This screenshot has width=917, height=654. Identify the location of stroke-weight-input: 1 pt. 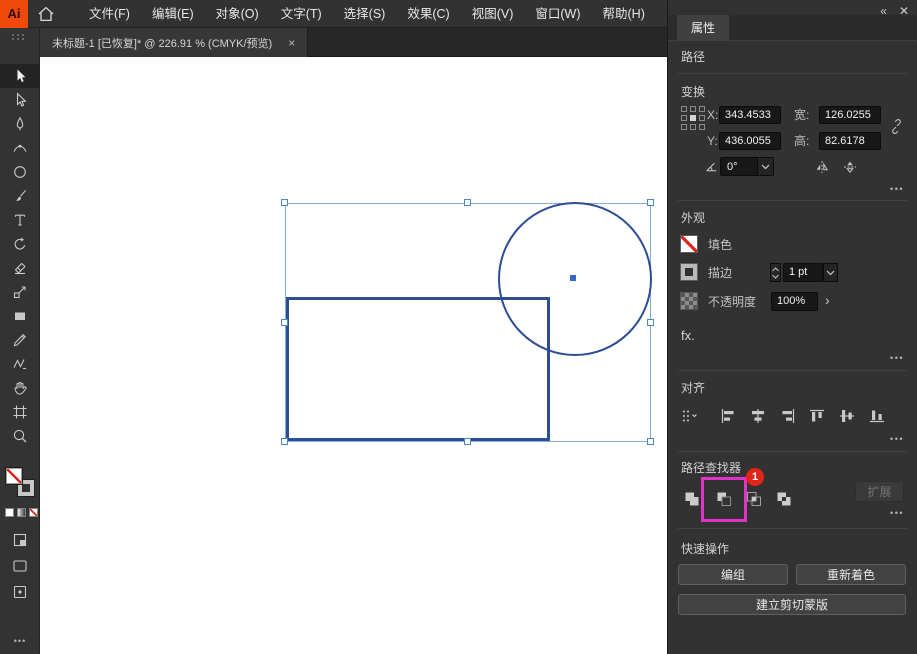
(803, 272).